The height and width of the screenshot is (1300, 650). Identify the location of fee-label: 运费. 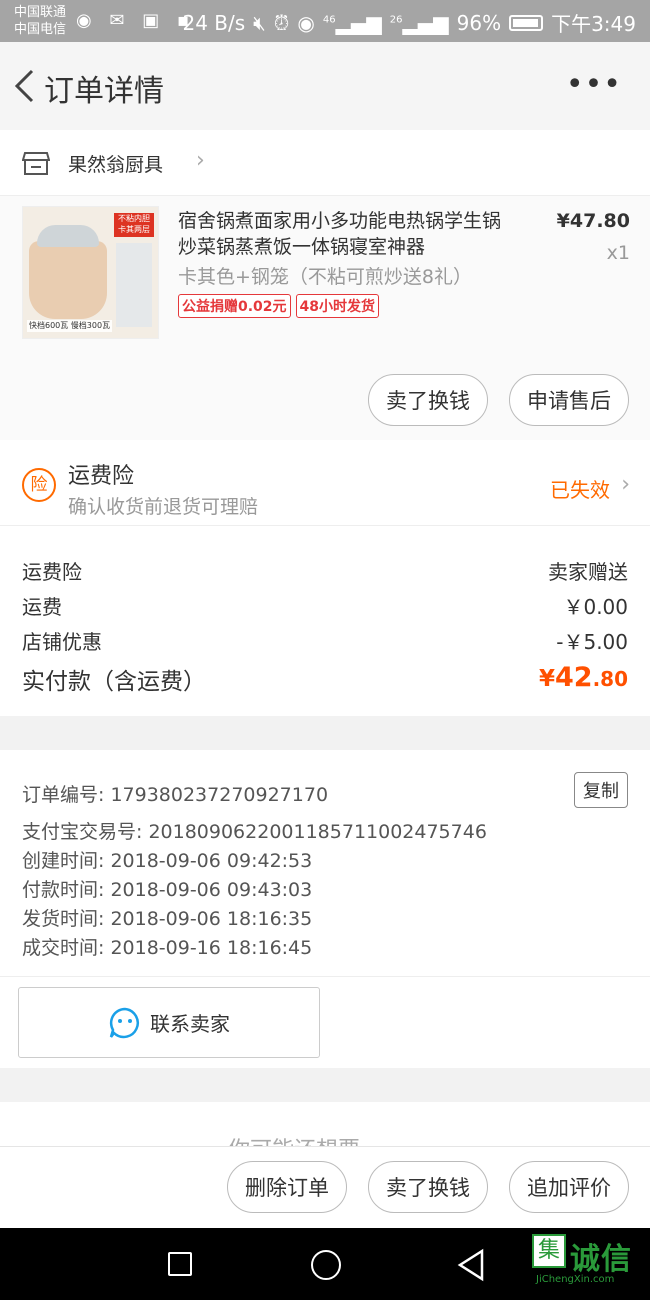
(42, 607).